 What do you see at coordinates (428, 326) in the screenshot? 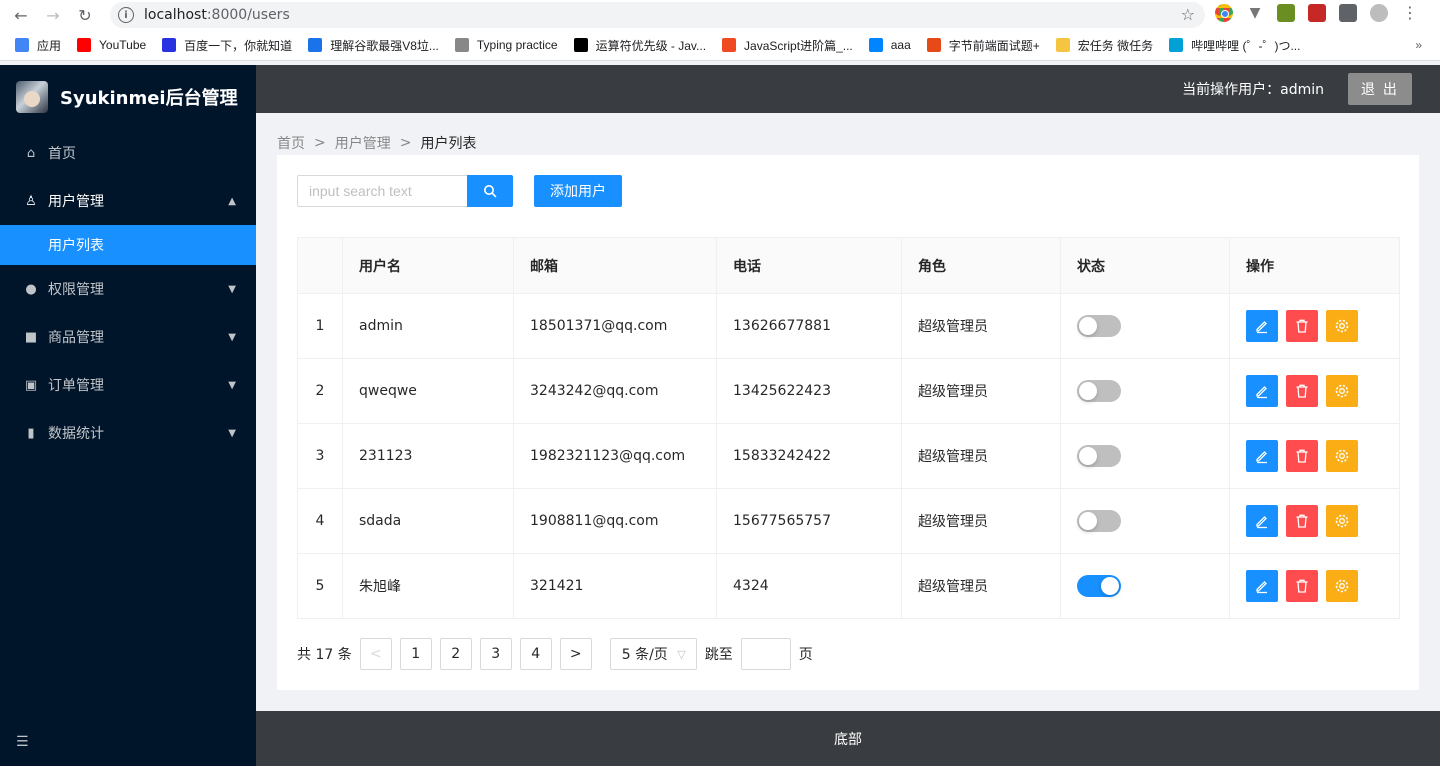
I see `username-cell: admin` at bounding box center [428, 326].